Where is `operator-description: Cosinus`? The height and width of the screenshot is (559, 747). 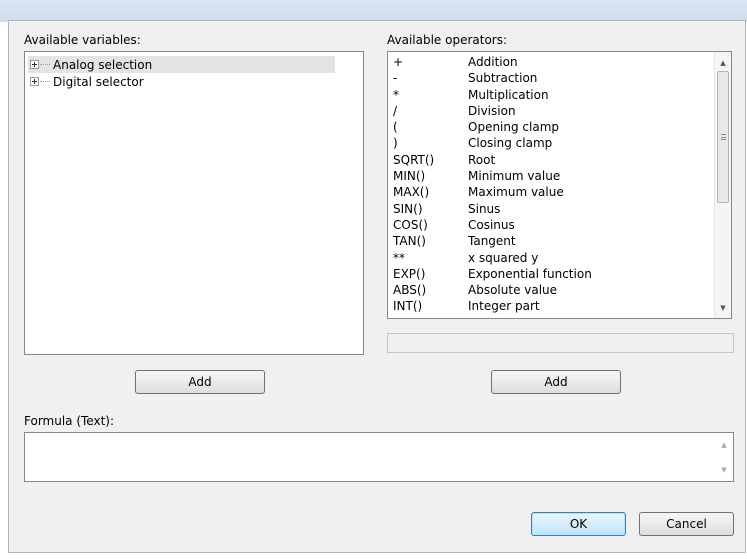 operator-description: Cosinus is located at coordinates (491, 224).